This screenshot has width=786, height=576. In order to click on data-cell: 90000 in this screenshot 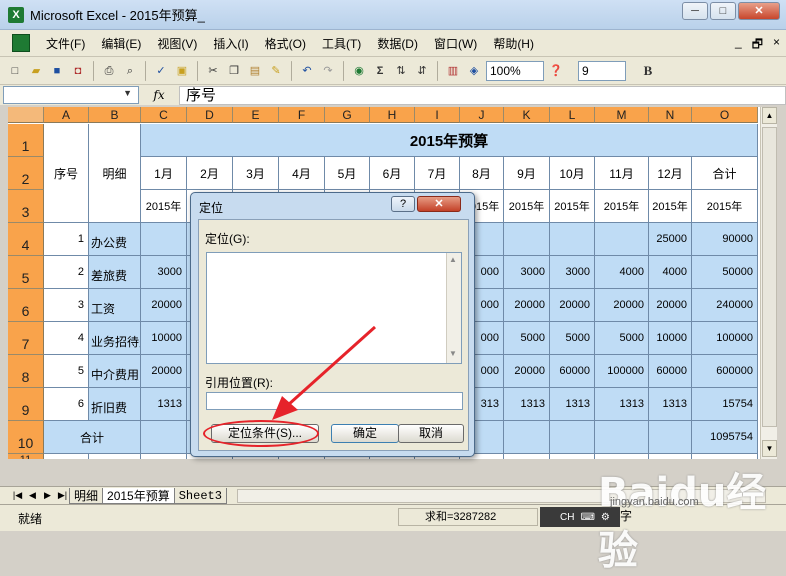, I will do `click(725, 239)`.